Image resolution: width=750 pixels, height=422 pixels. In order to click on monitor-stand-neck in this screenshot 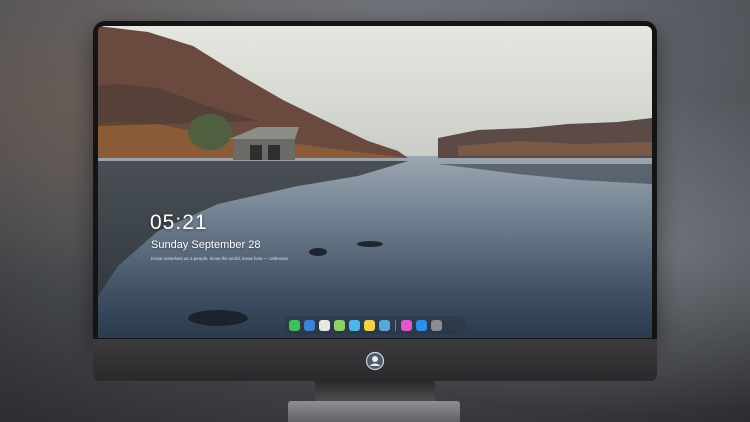, I will do `click(375, 392)`.